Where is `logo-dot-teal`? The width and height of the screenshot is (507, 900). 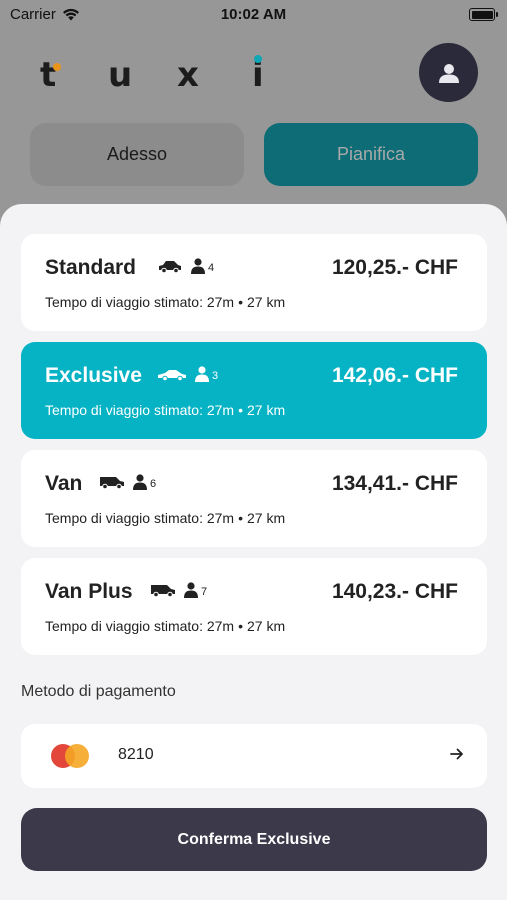 logo-dot-teal is located at coordinates (258, 59).